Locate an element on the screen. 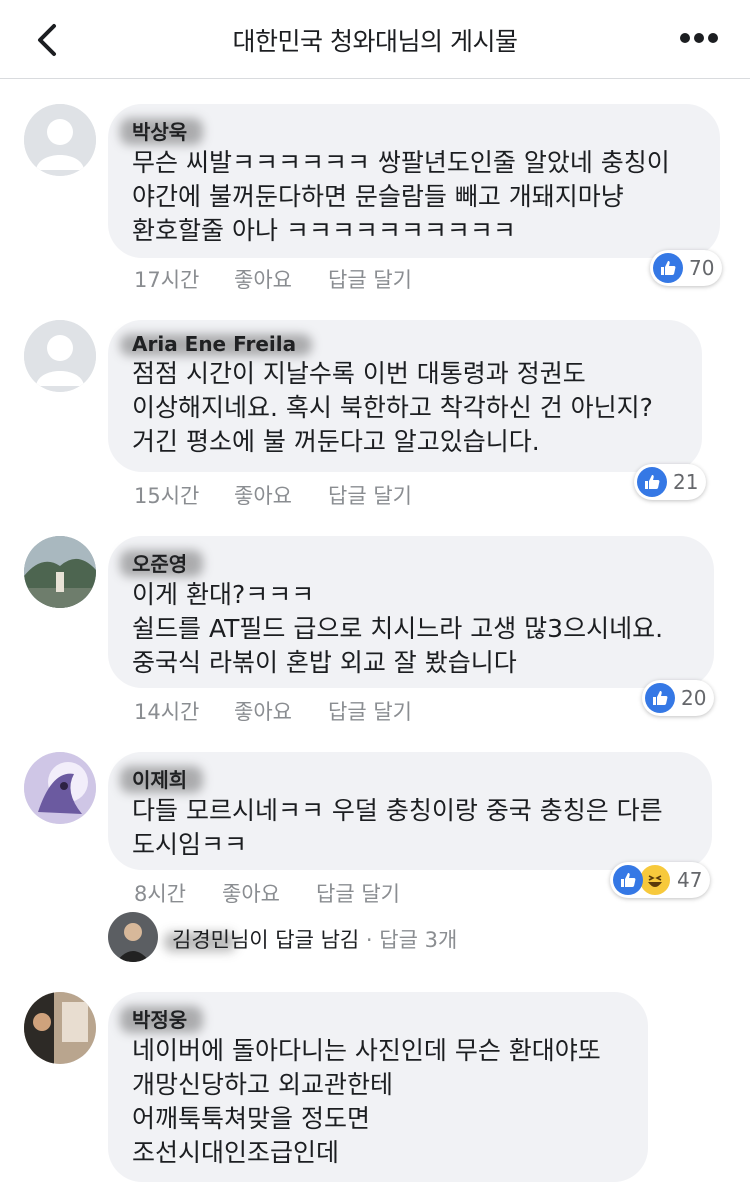 This screenshot has width=750, height=1182. comment-author: Aria Ene Freila is located at coordinates (214, 344).